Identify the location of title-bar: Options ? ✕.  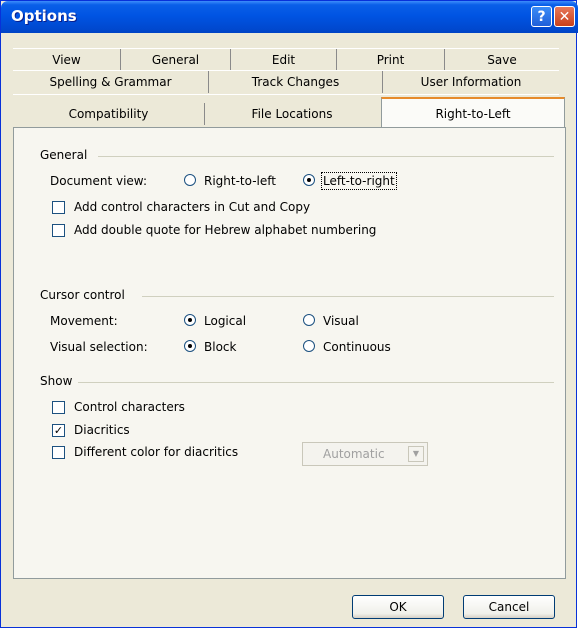
(289, 17).